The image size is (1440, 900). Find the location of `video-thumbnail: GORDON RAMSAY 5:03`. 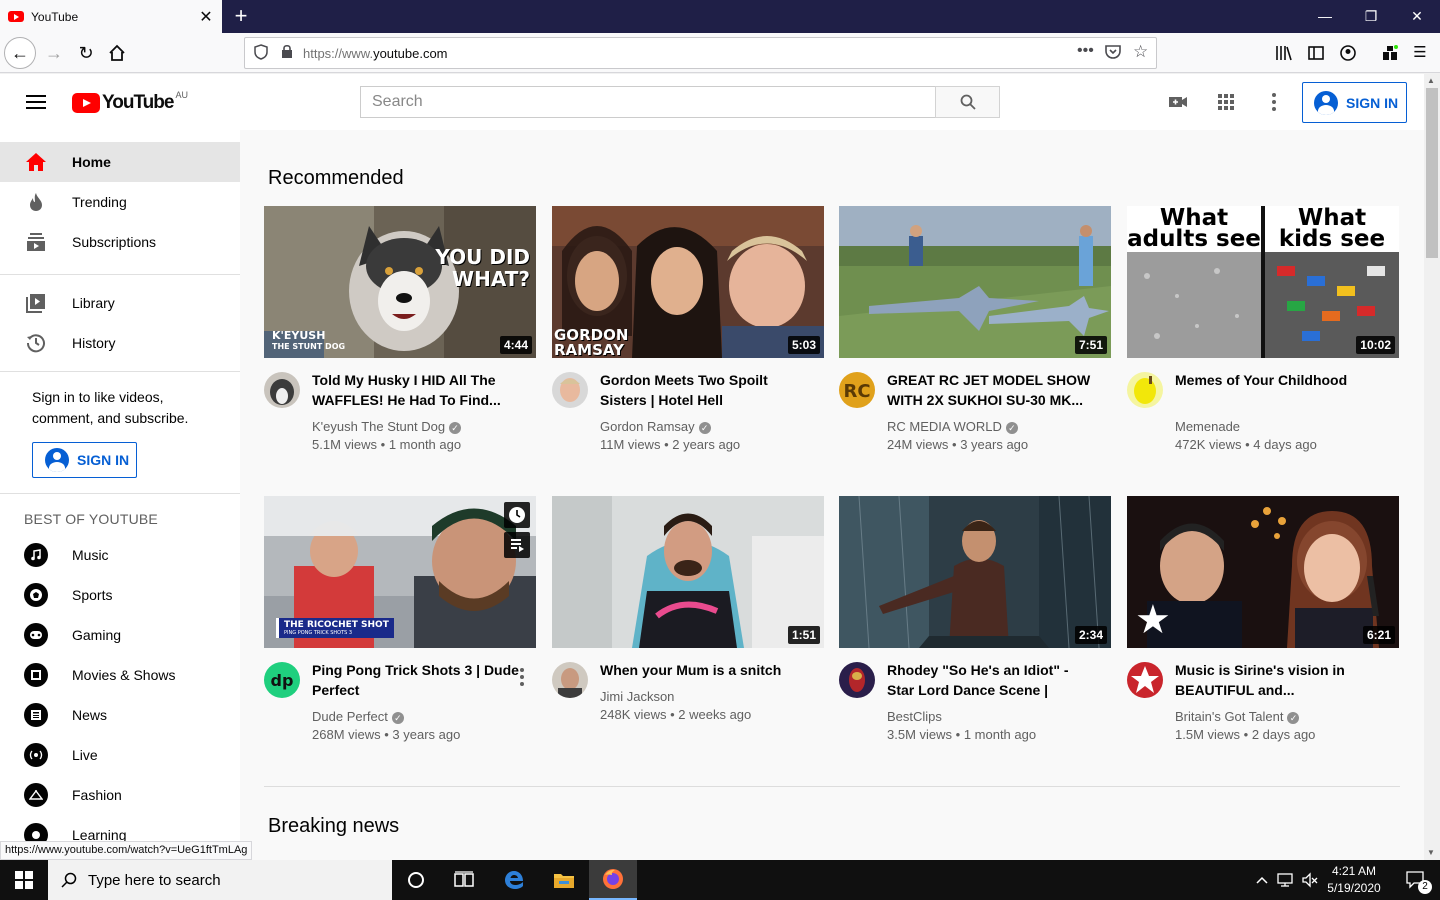

video-thumbnail: GORDON RAMSAY 5:03 is located at coordinates (688, 282).